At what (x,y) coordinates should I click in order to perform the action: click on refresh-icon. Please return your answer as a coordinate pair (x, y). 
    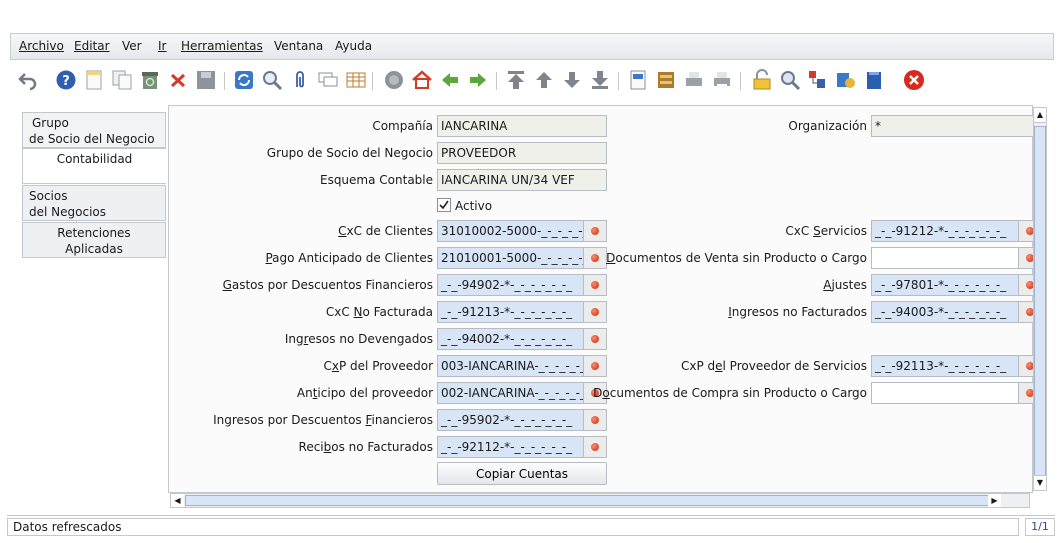
    Looking at the image, I should click on (244, 80).